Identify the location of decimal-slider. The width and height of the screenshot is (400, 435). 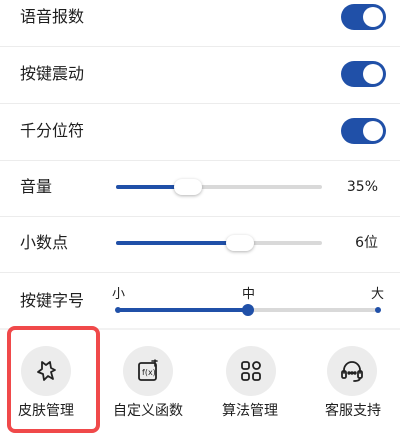
(219, 243).